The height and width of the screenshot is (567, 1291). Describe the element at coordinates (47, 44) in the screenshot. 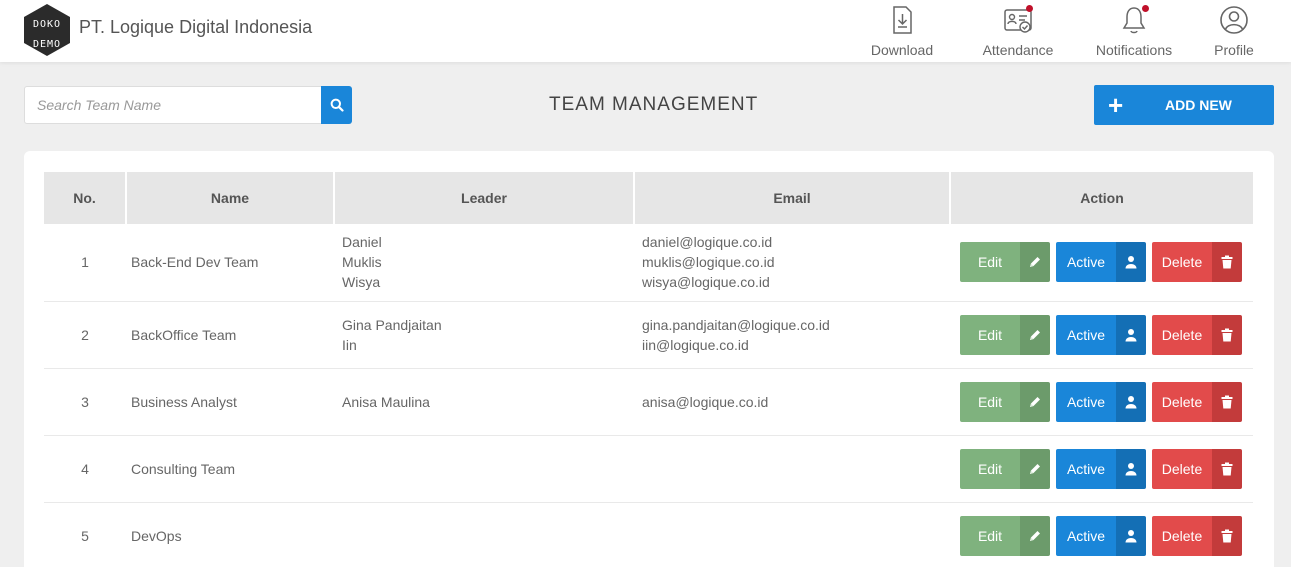

I see `logo-text-bottom: DEMO` at that location.